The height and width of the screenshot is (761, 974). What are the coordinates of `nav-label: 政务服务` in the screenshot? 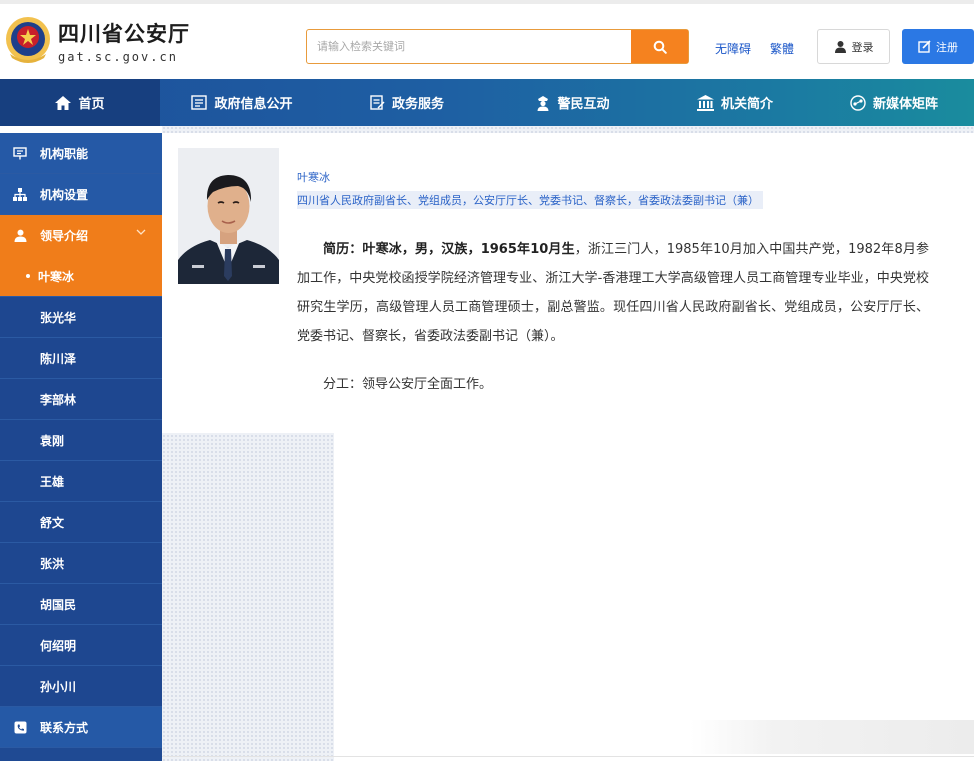 It's located at (417, 104).